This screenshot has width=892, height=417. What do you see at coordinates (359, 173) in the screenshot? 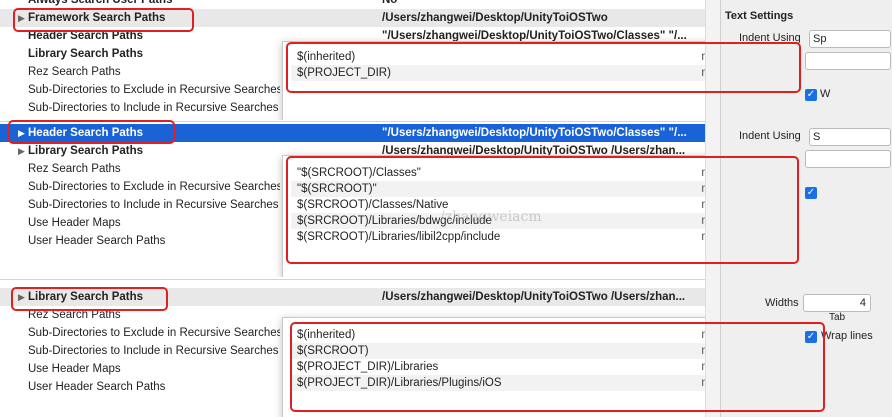
I see `path-value: "$(SRCROOT)/Classes"` at bounding box center [359, 173].